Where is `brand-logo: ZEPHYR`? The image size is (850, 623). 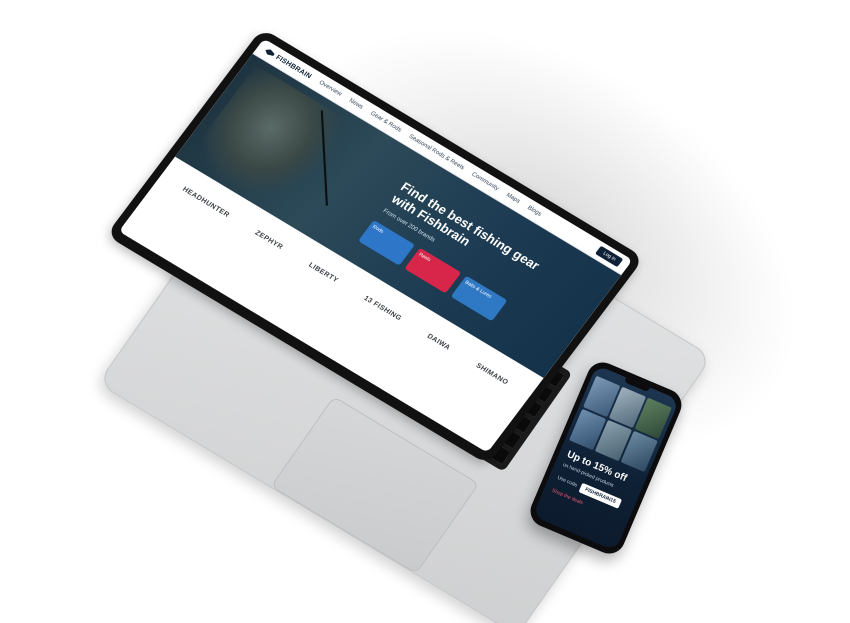 brand-logo: ZEPHYR is located at coordinates (269, 239).